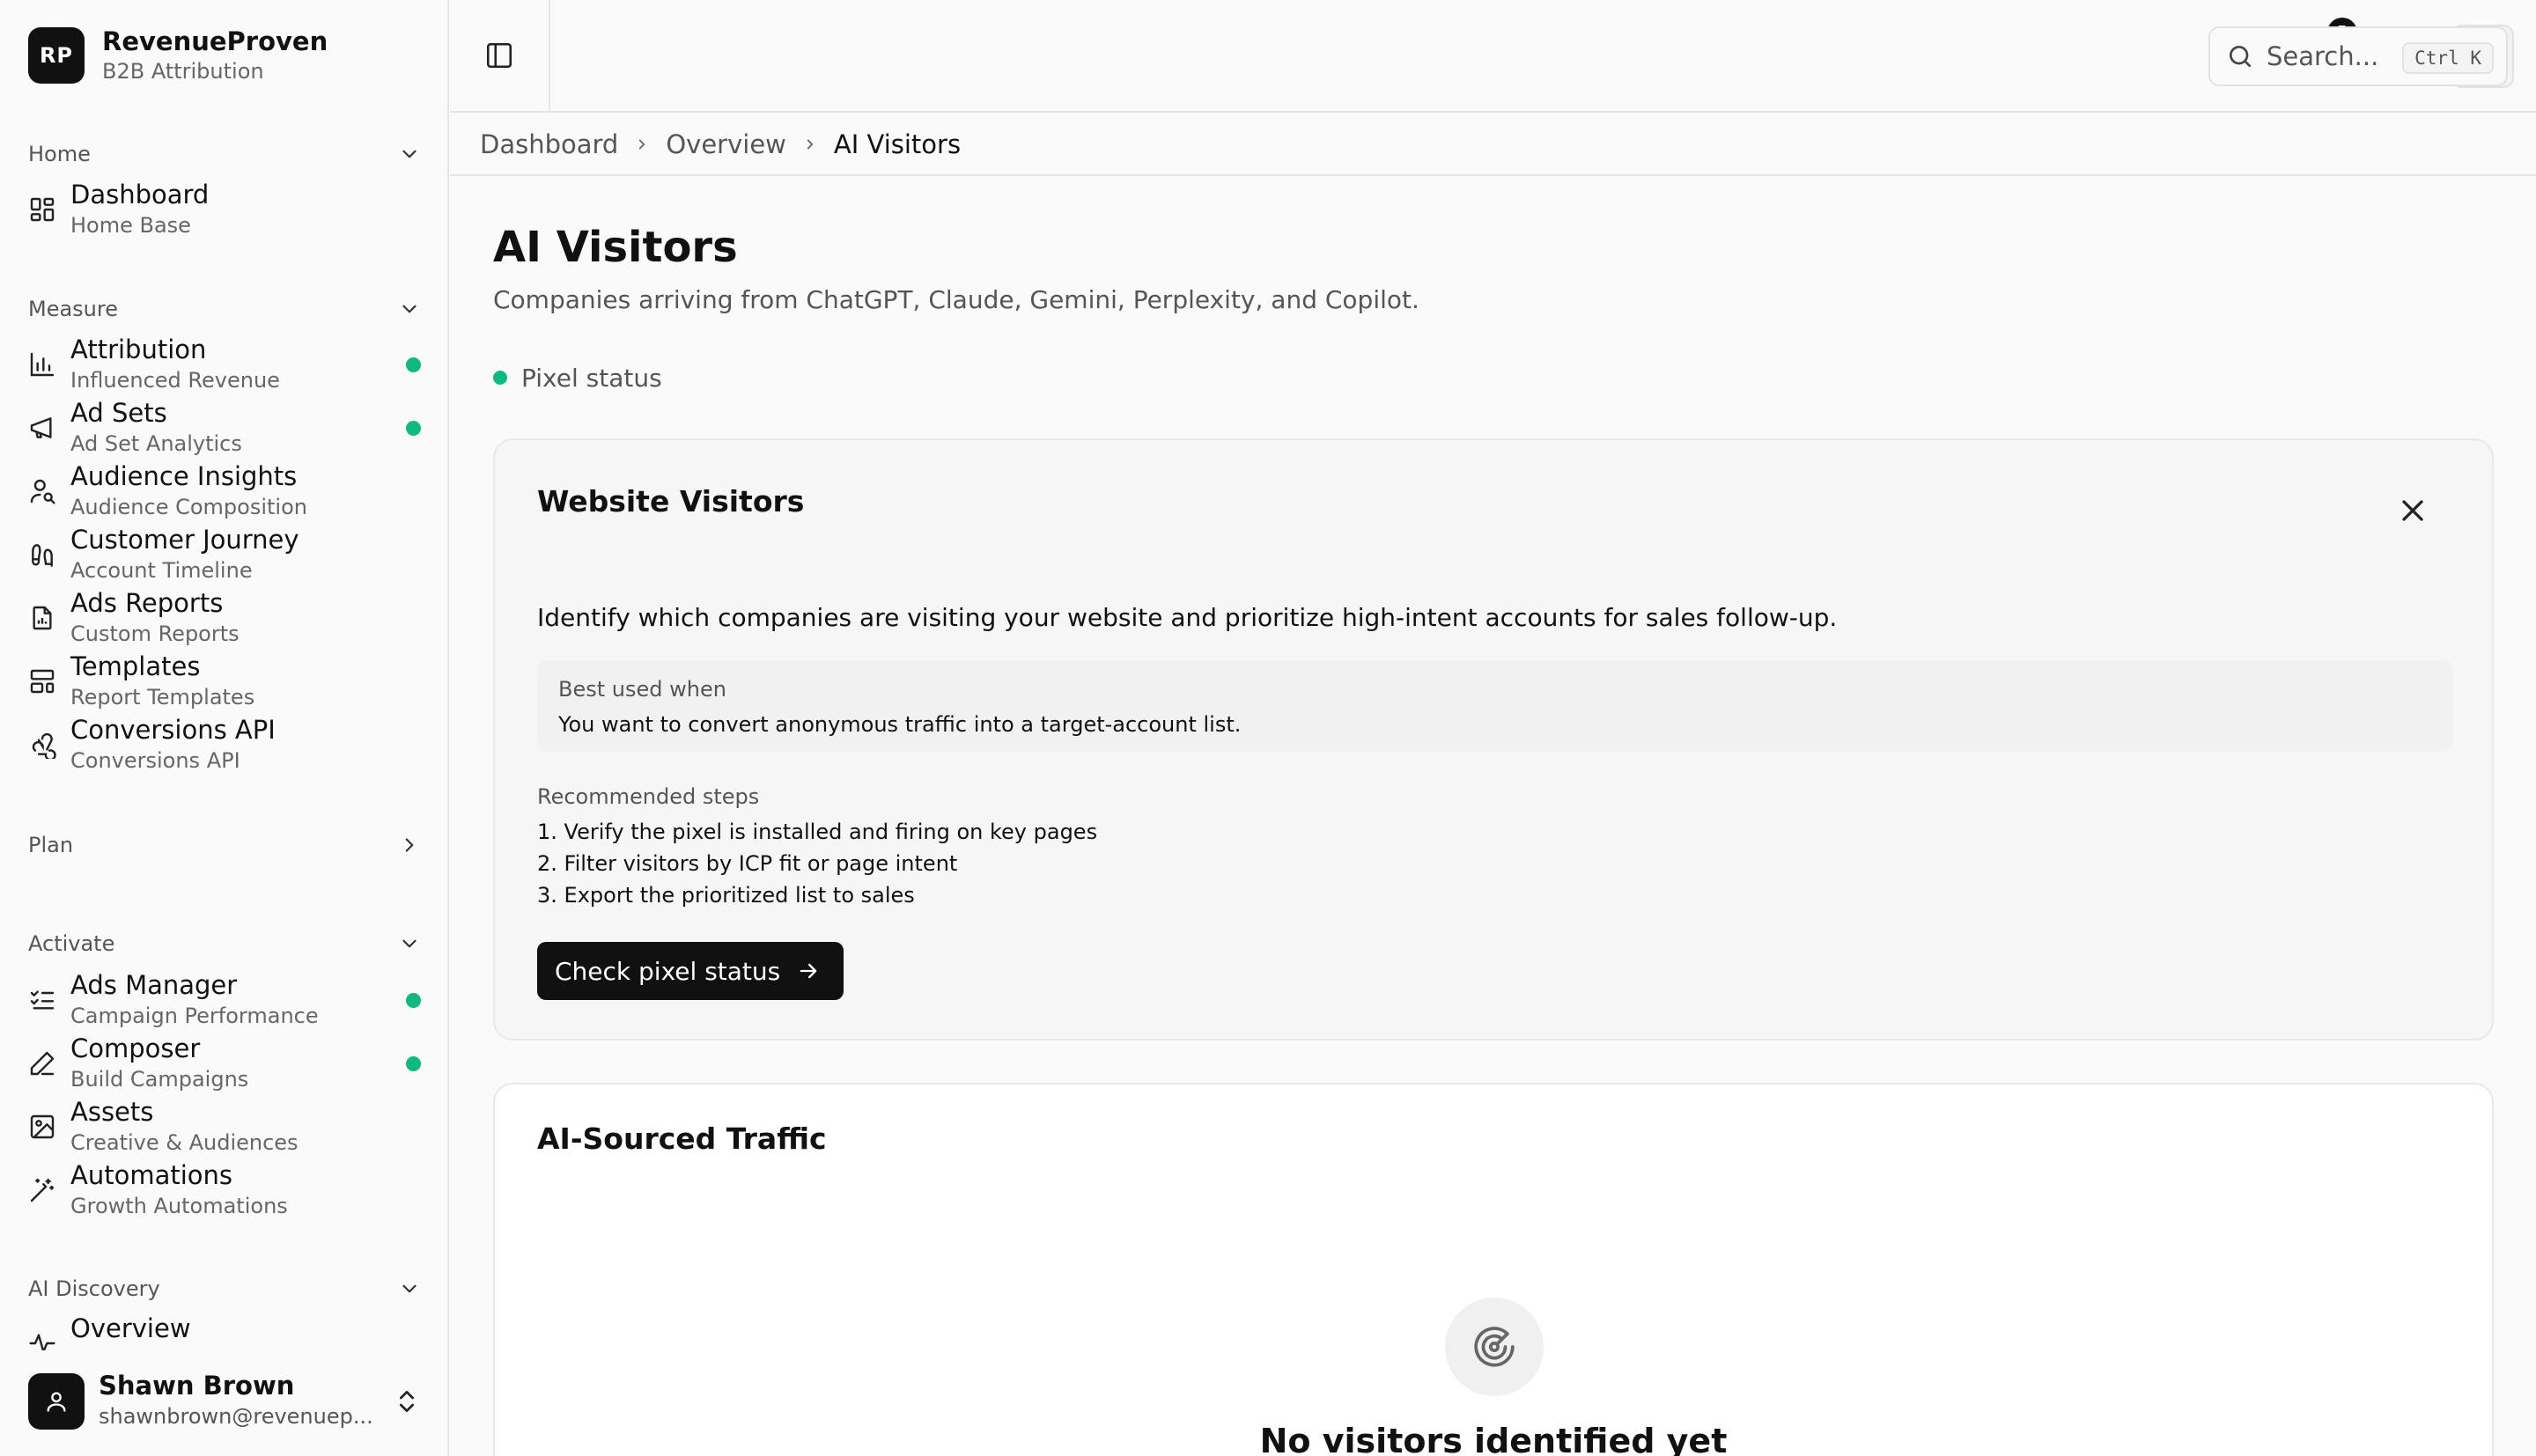 Image resolution: width=2536 pixels, height=1456 pixels. I want to click on sidebar-item-audience-insights: Audience Insights Audience Composition, so click(224, 491).